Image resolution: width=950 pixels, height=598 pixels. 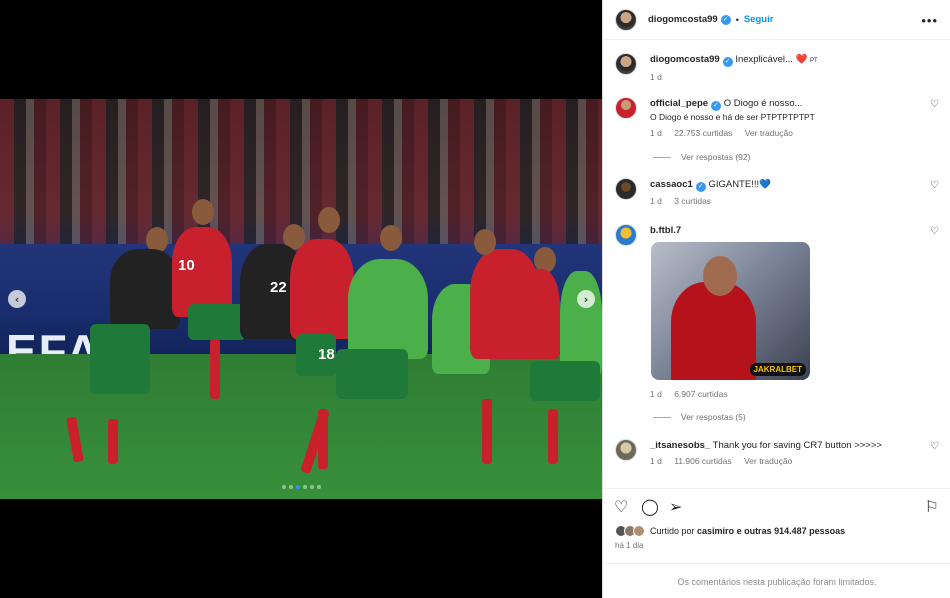 I want to click on chevron-right-icon: ›, so click(x=586, y=299).